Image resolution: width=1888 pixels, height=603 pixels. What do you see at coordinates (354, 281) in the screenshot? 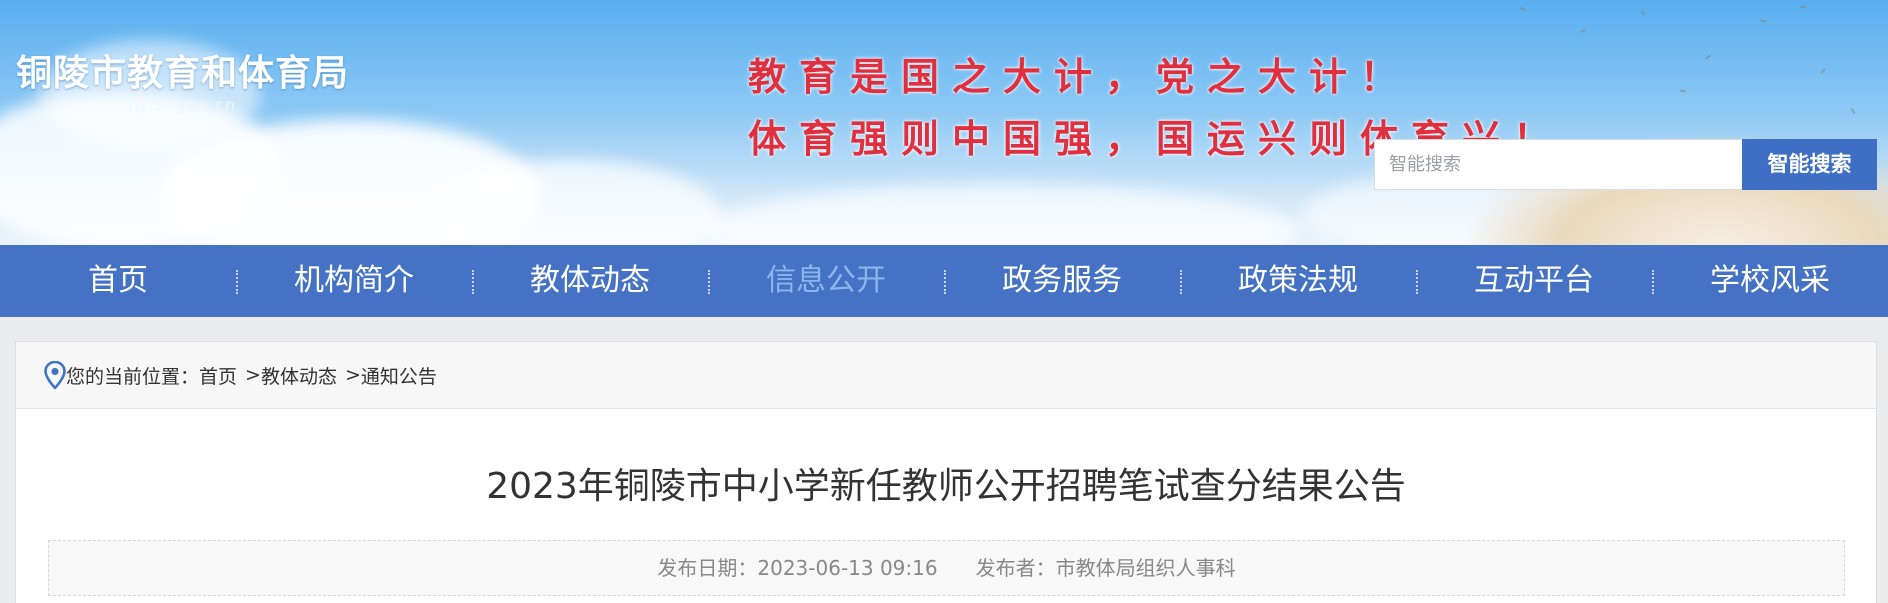
I see `nav-item-about: 机构简介` at bounding box center [354, 281].